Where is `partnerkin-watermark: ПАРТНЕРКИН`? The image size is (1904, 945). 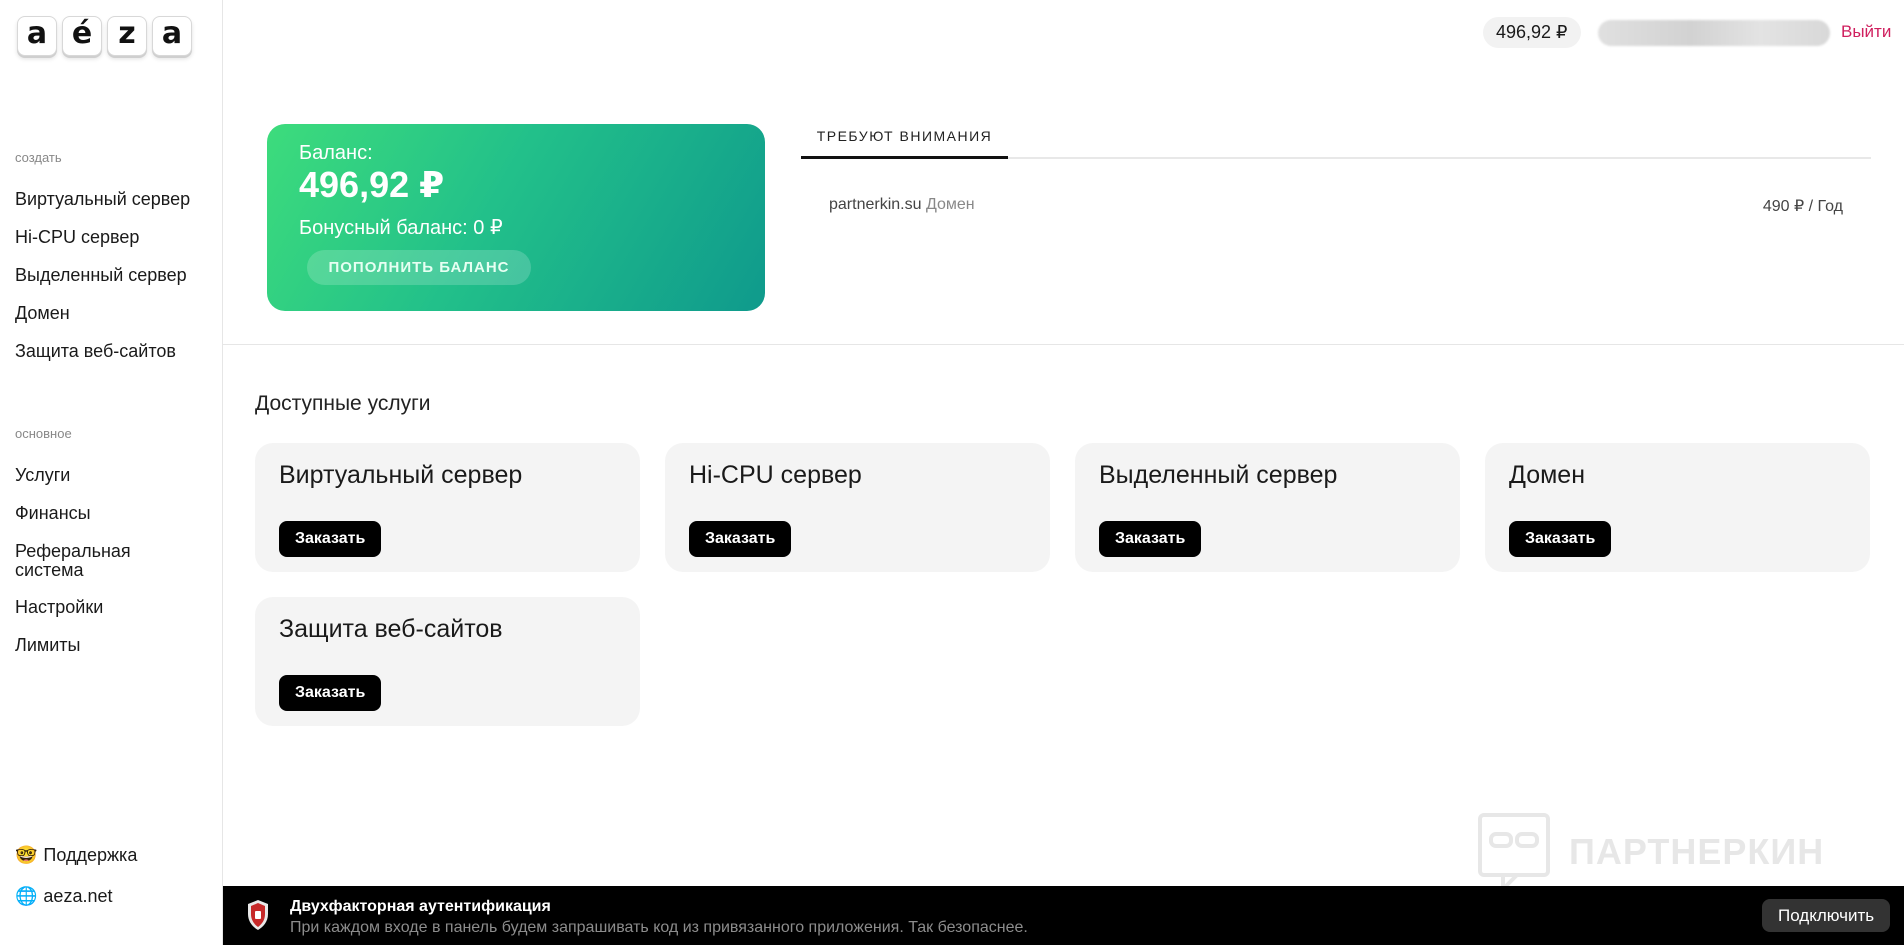 partnerkin-watermark: ПАРТНЕРКИН is located at coordinates (1650, 852).